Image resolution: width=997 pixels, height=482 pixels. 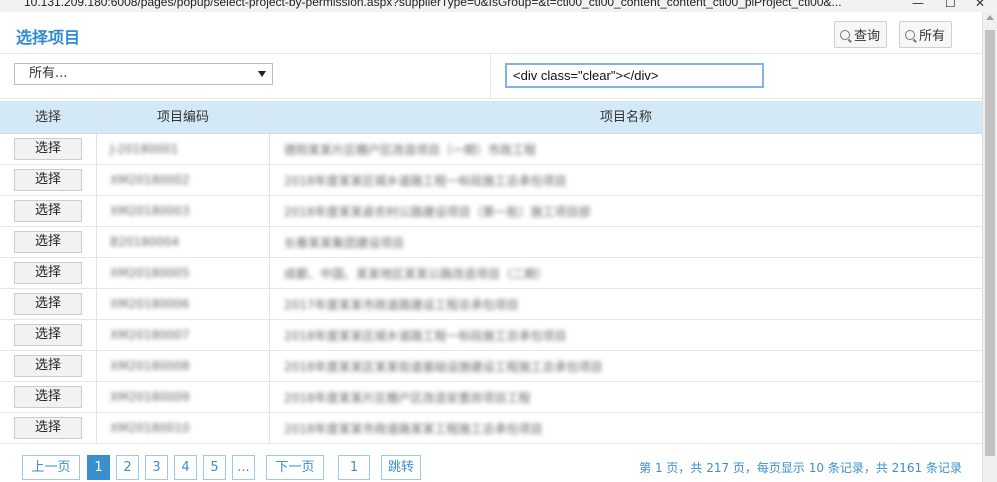 What do you see at coordinates (626, 366) in the screenshot?
I see `project-name-cell: 2018年度某某区某某街道基础设施建设工程施工总承包项目` at bounding box center [626, 366].